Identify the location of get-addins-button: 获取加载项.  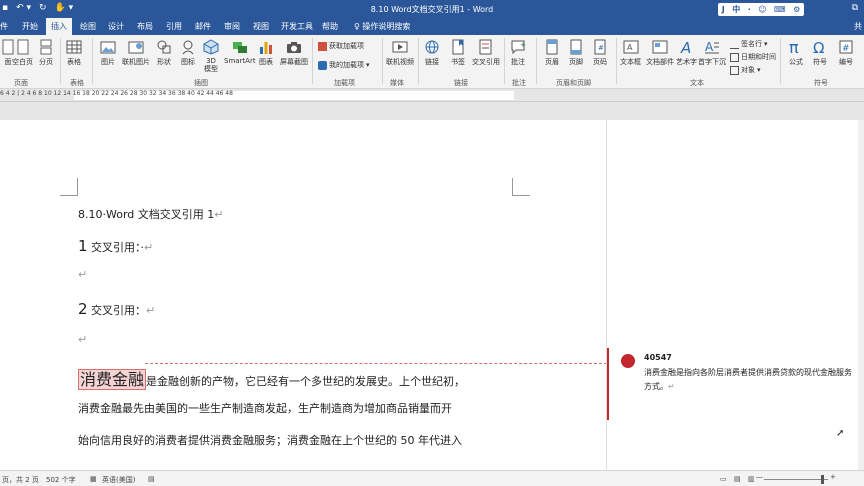
(341, 46).